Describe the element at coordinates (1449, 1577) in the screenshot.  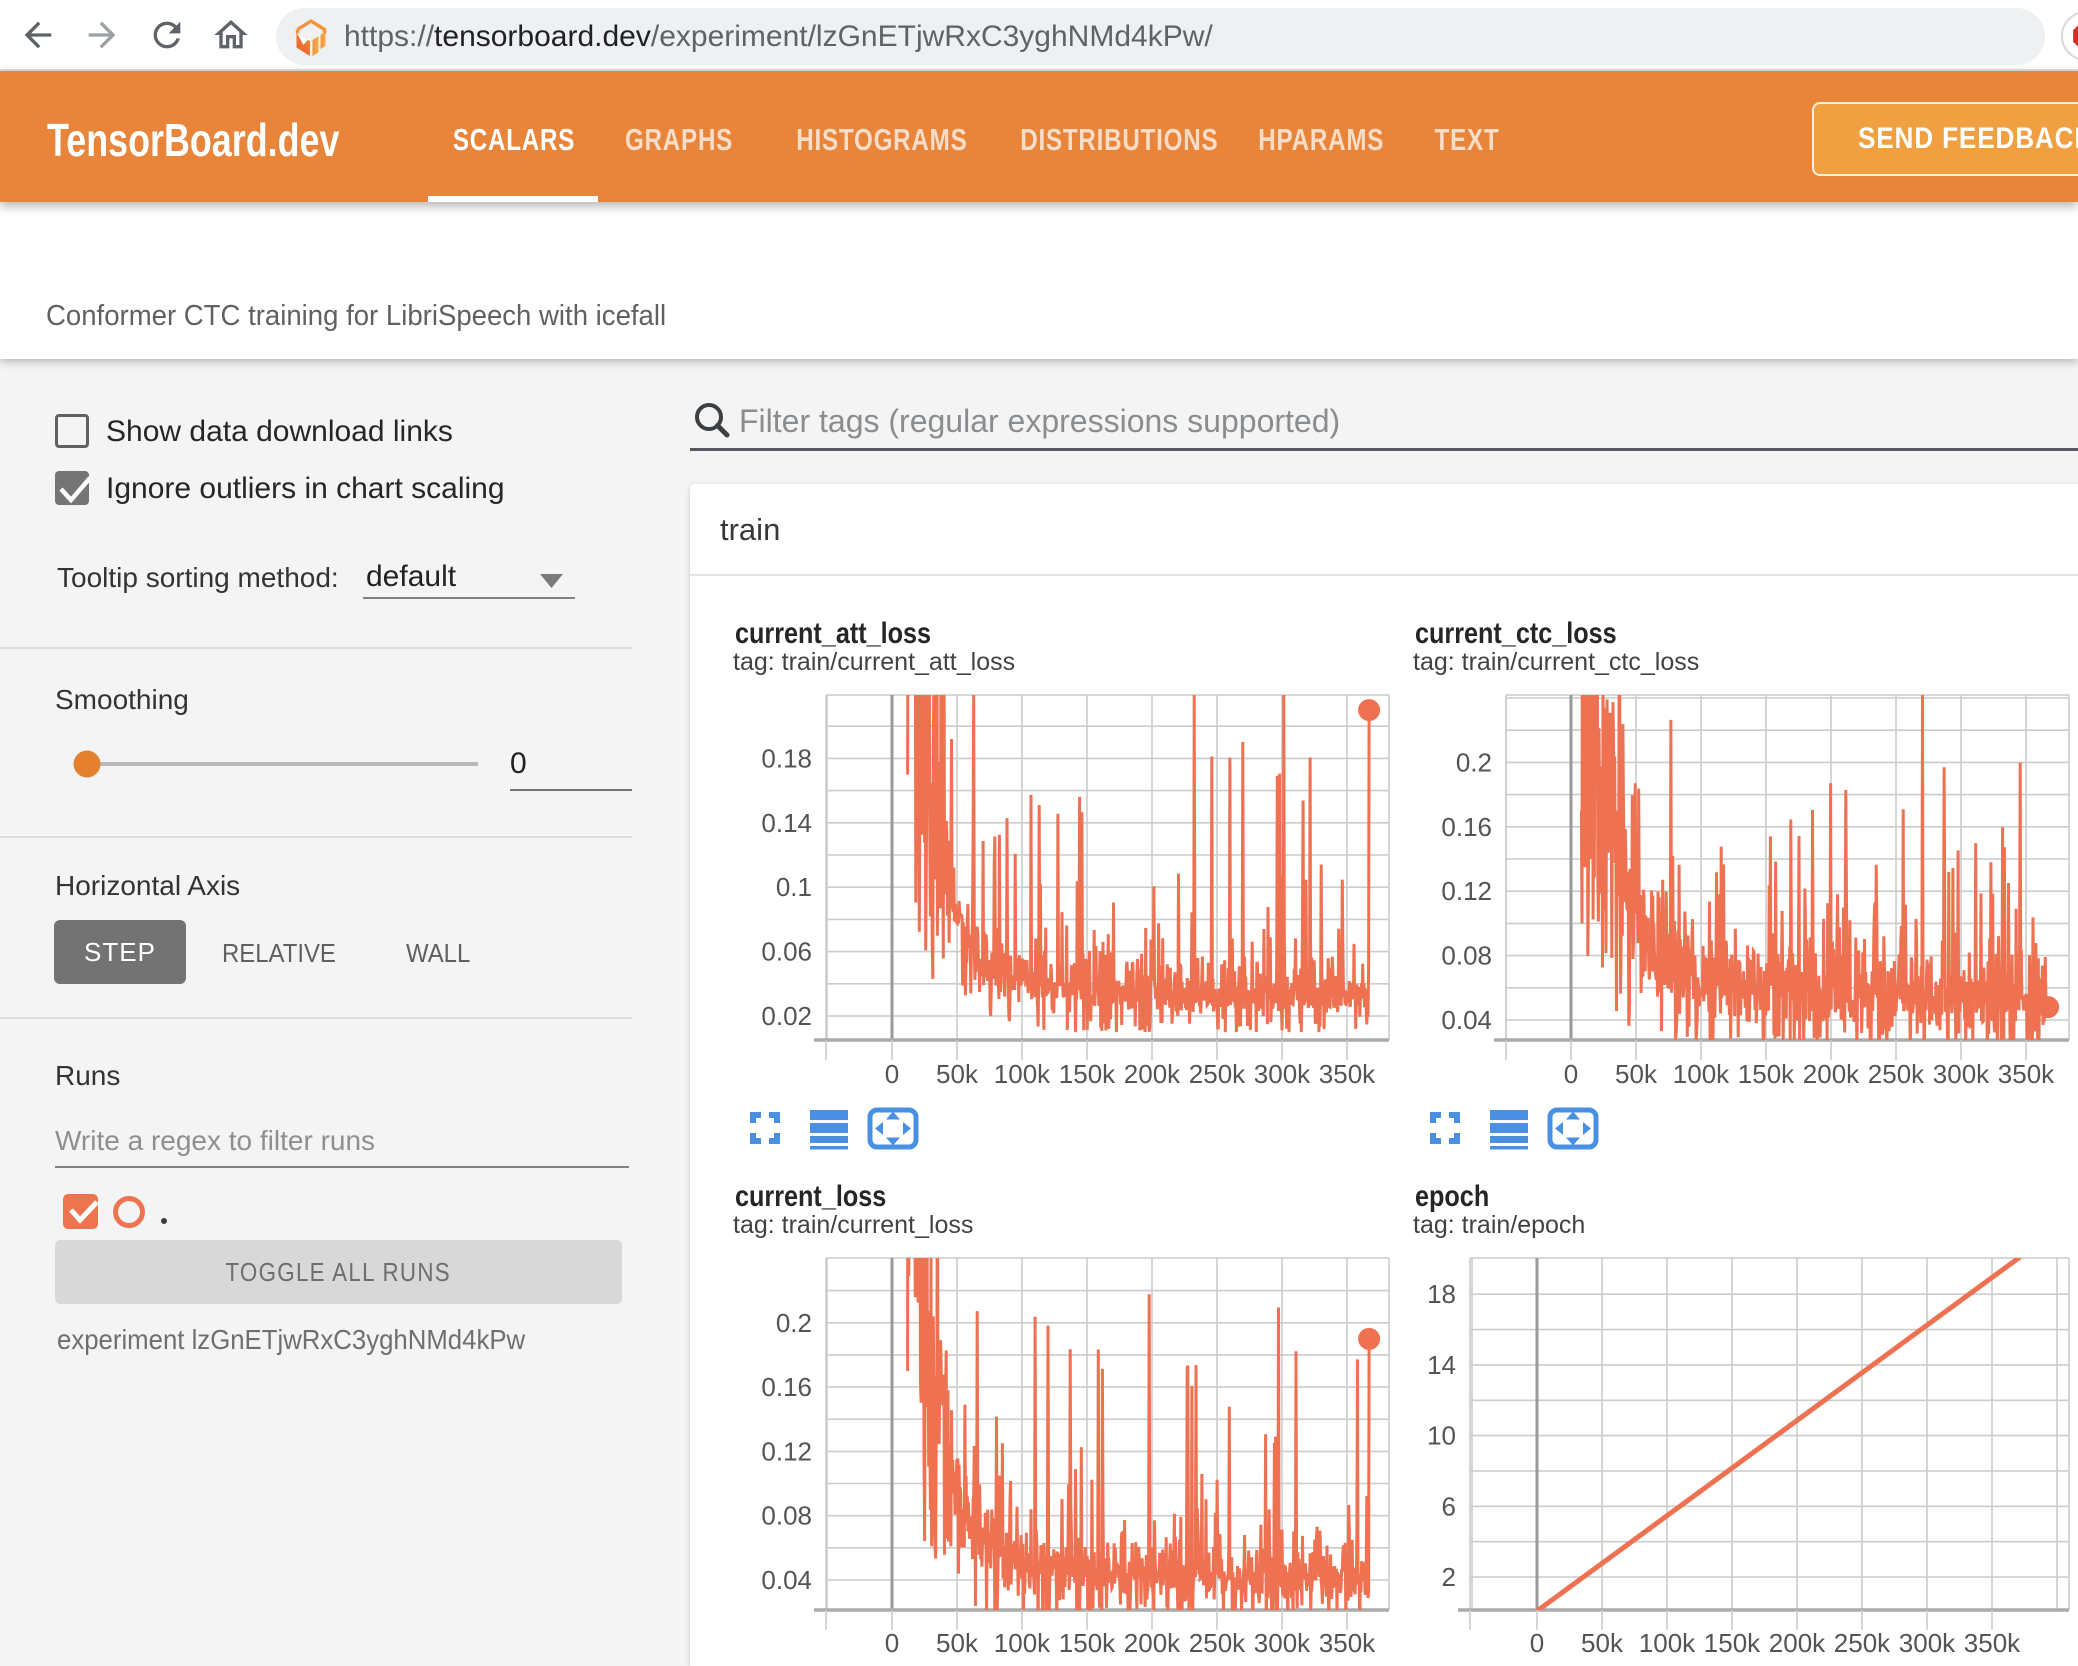
I see `svg-text: 2` at that location.